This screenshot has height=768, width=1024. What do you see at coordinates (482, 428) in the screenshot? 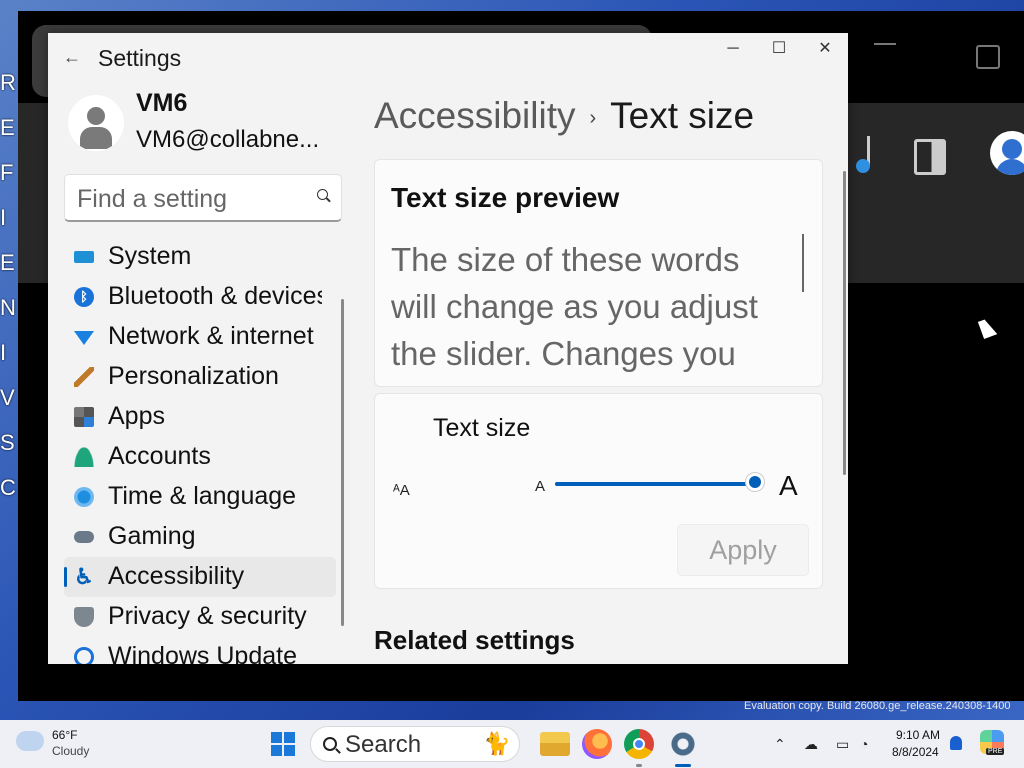
I see `slider-title: Text size` at bounding box center [482, 428].